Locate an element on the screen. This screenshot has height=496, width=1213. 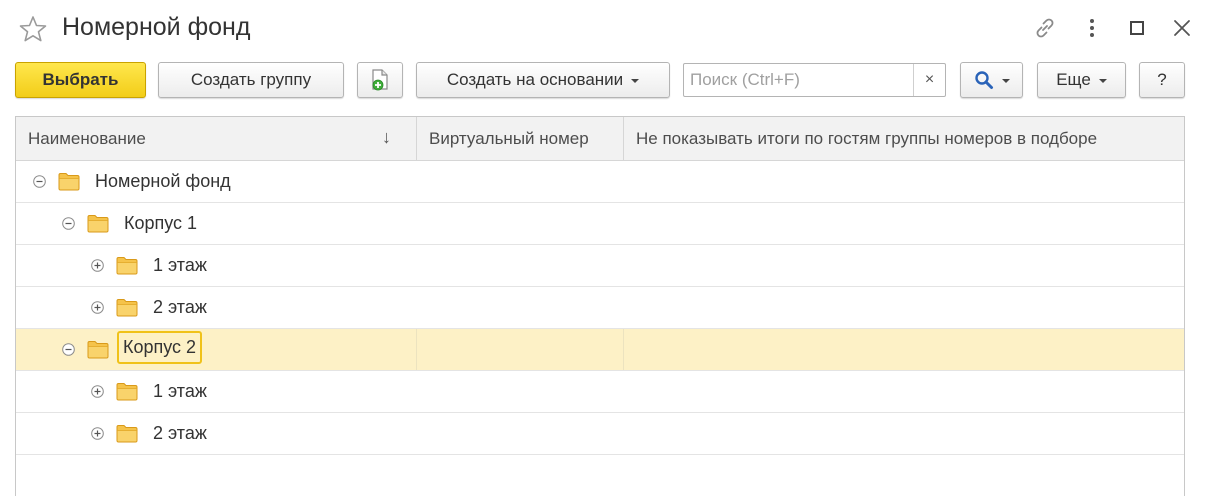
more-button: Еще is located at coordinates (1081, 80).